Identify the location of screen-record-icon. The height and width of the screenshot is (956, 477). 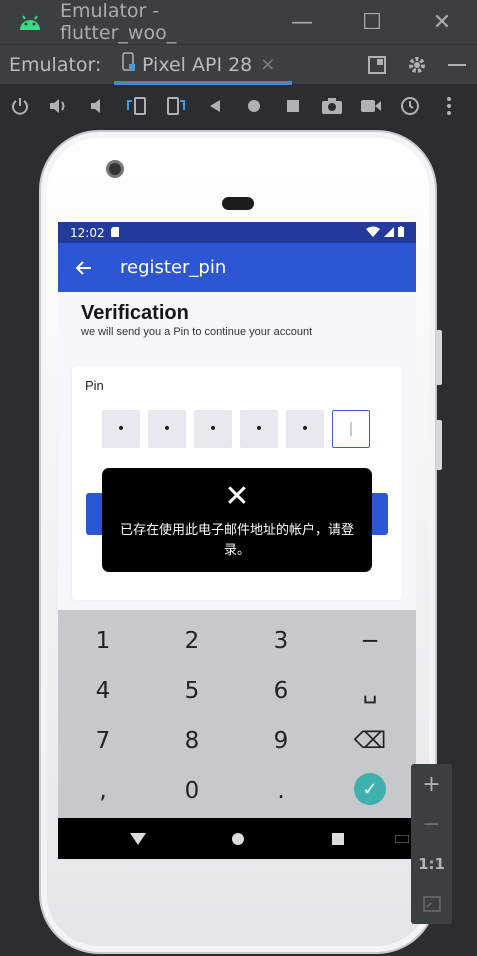
(370, 106).